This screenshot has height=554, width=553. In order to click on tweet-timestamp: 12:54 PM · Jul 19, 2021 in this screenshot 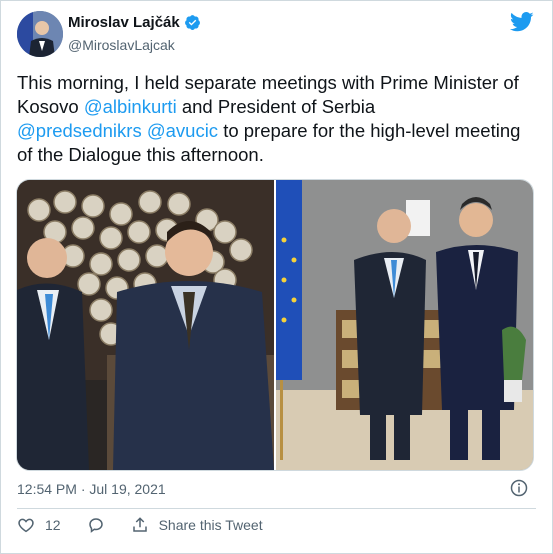, I will do `click(91, 489)`.